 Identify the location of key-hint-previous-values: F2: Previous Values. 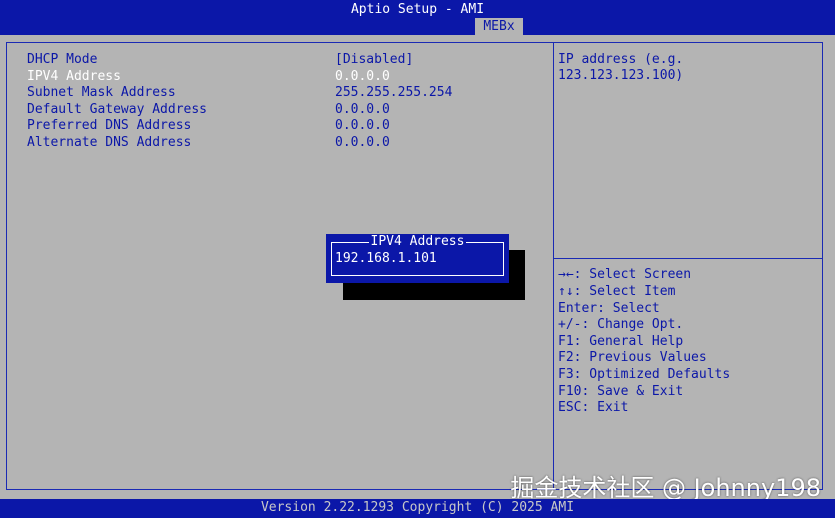
(632, 357).